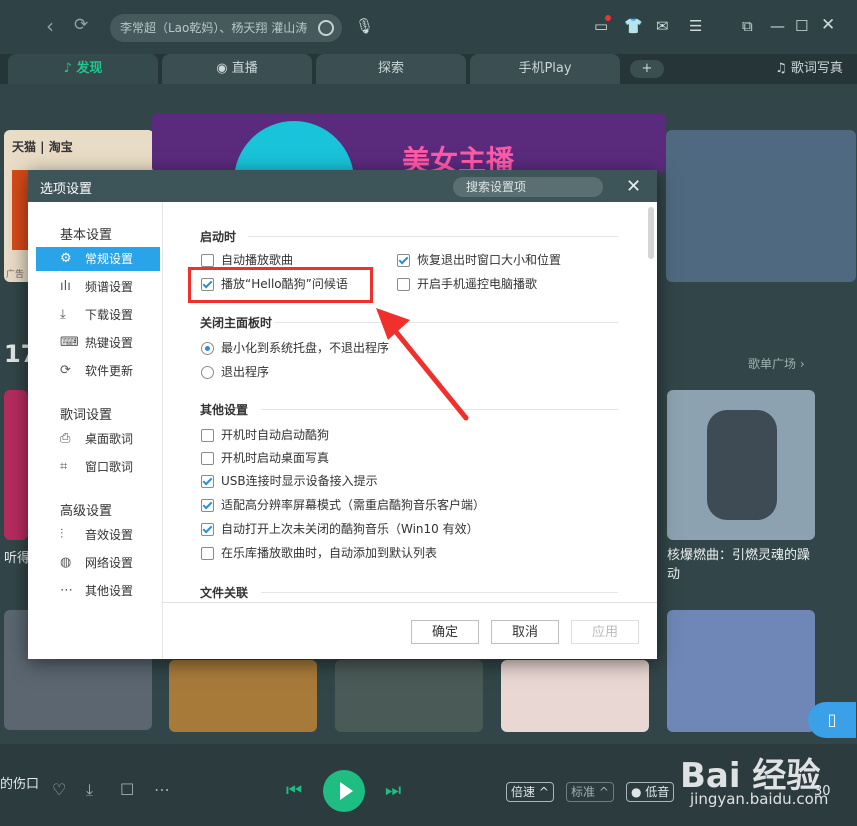 This screenshot has height=826, width=857. I want to click on sidebar-item-desktop-lyrics: ⎙ 桌面歌词, so click(98, 439).